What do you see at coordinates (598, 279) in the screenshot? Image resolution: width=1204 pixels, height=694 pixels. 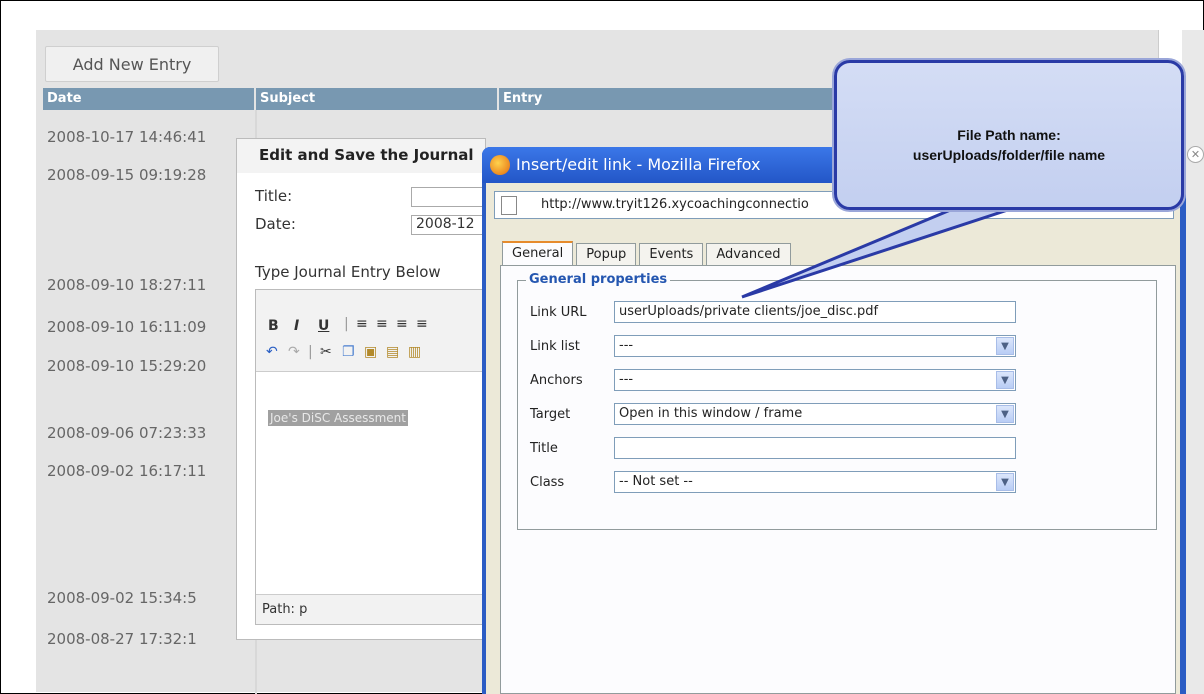 I see `general-properties-legend: General properties` at bounding box center [598, 279].